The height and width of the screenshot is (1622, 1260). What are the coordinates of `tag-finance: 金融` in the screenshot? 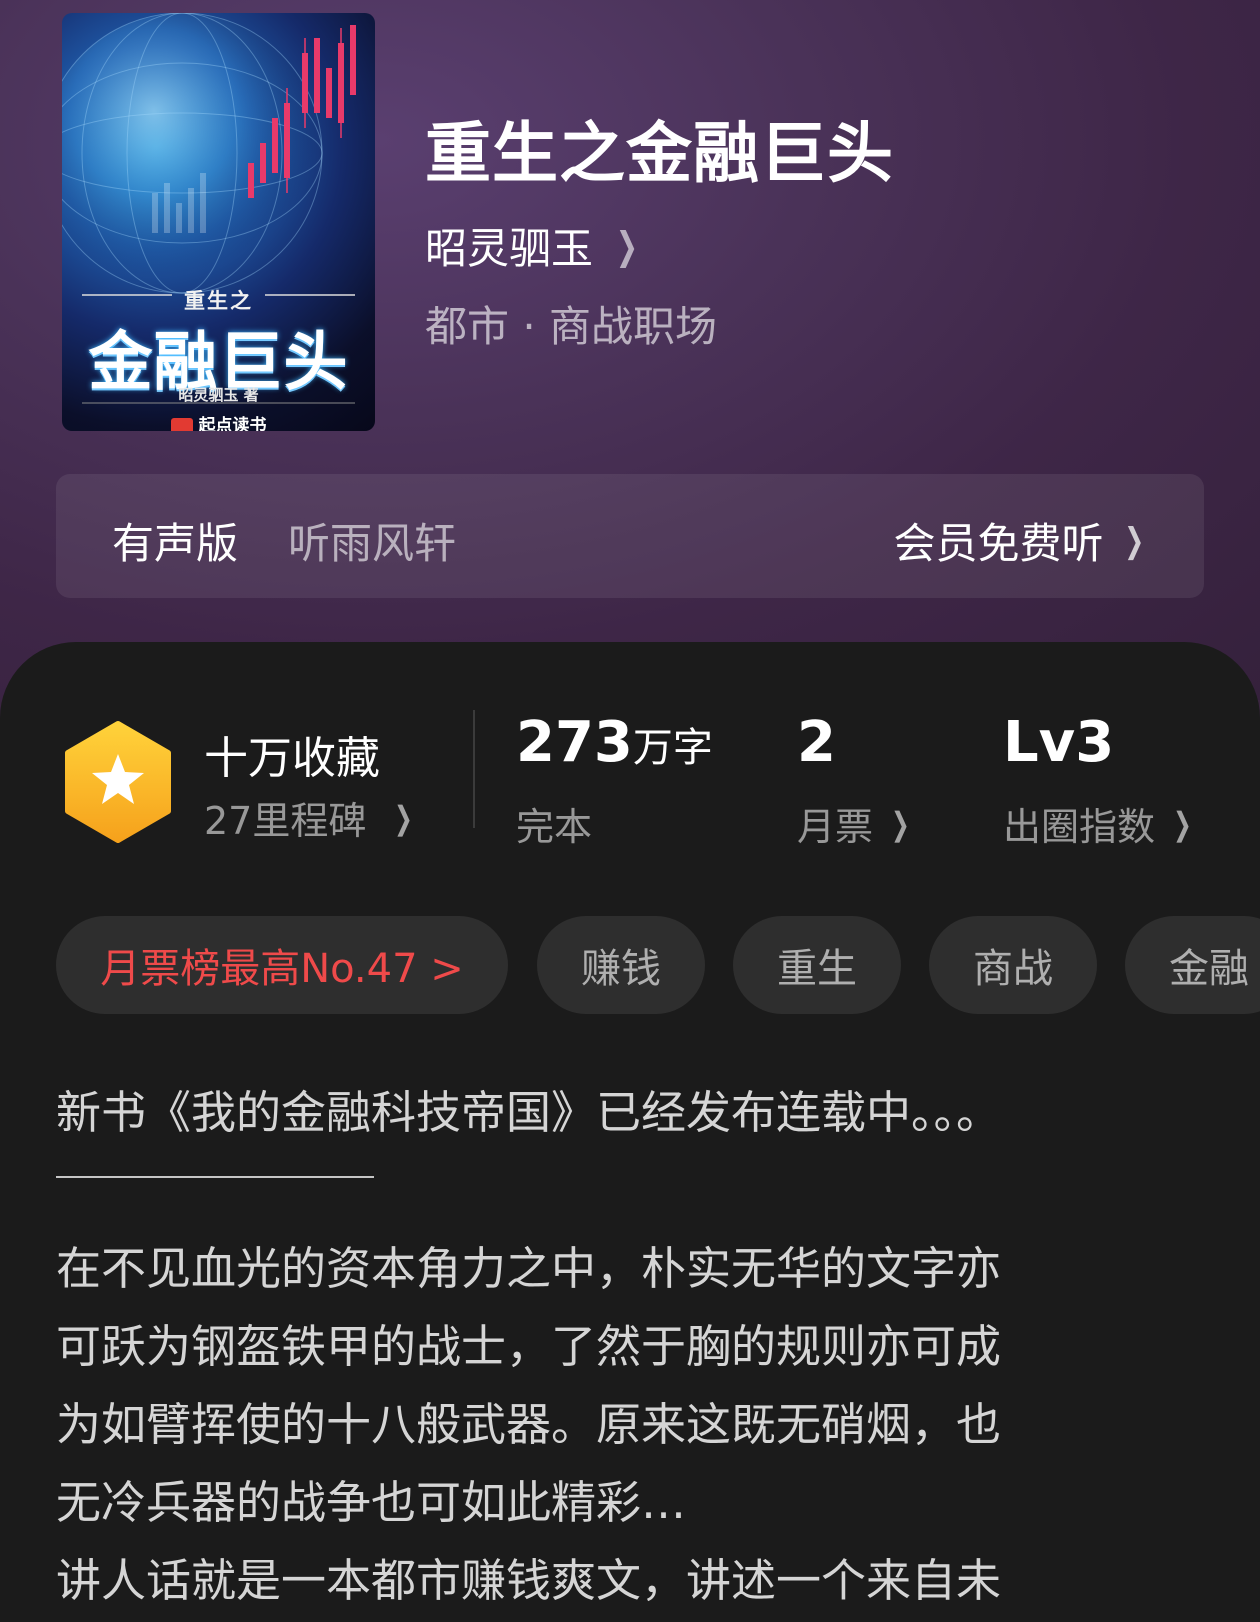 It's located at (1192, 965).